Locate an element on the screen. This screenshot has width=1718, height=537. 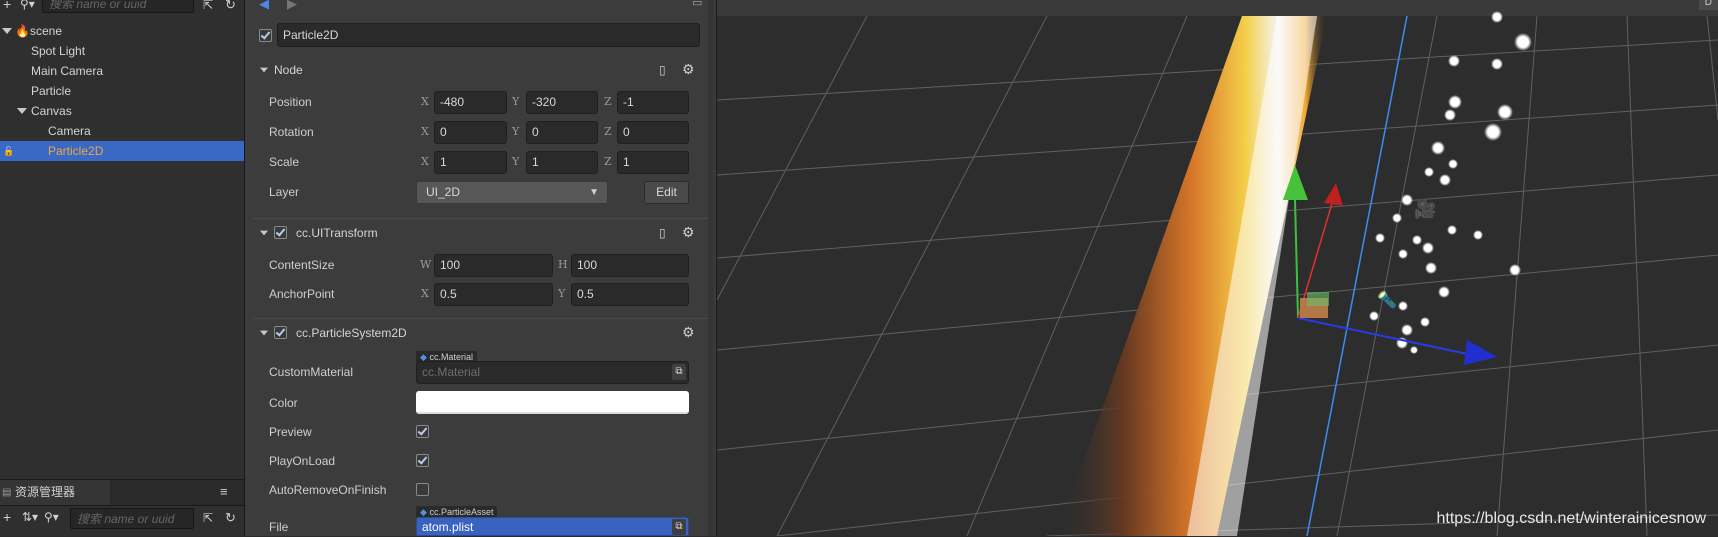
scale-y-input: 1 is located at coordinates (562, 162).